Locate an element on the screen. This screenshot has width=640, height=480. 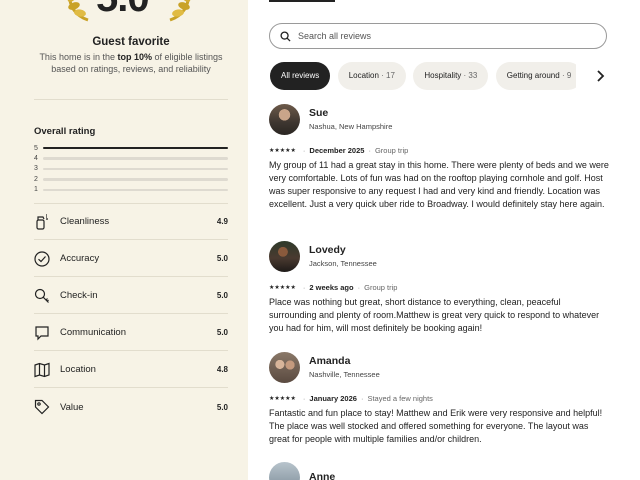
chip-location: Location · 17 is located at coordinates (371, 76).